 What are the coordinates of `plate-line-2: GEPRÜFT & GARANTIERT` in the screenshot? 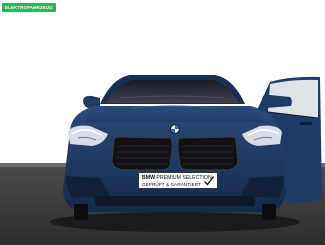 It's located at (172, 184).